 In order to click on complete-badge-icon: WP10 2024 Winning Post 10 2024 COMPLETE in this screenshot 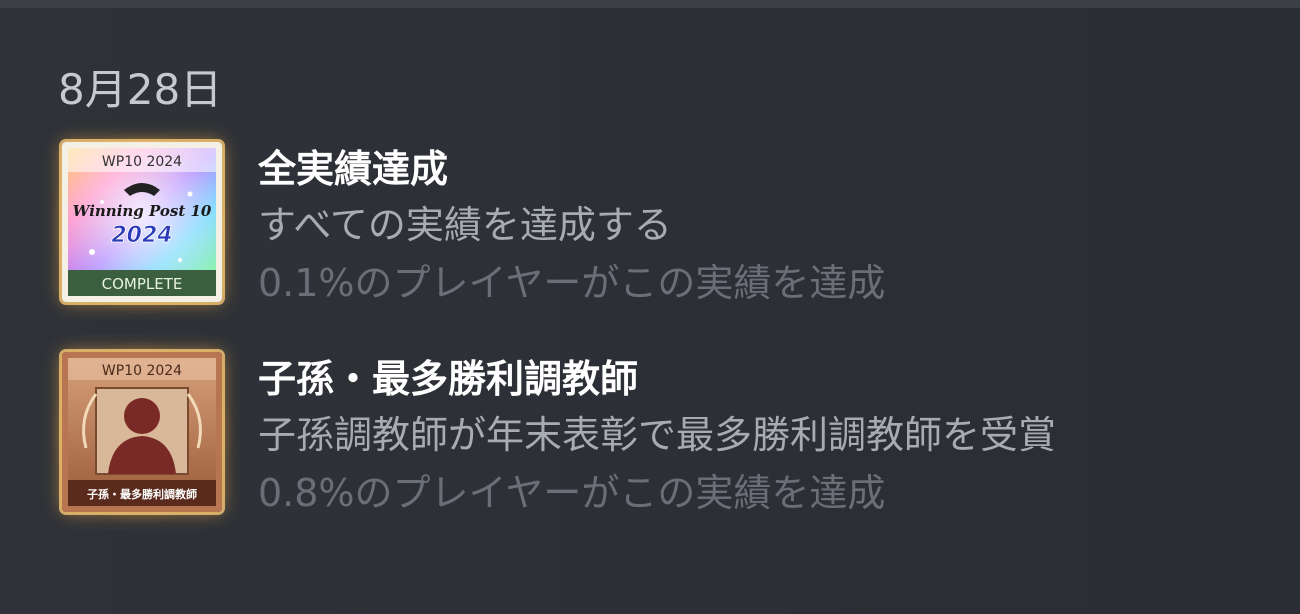, I will do `click(142, 222)`.